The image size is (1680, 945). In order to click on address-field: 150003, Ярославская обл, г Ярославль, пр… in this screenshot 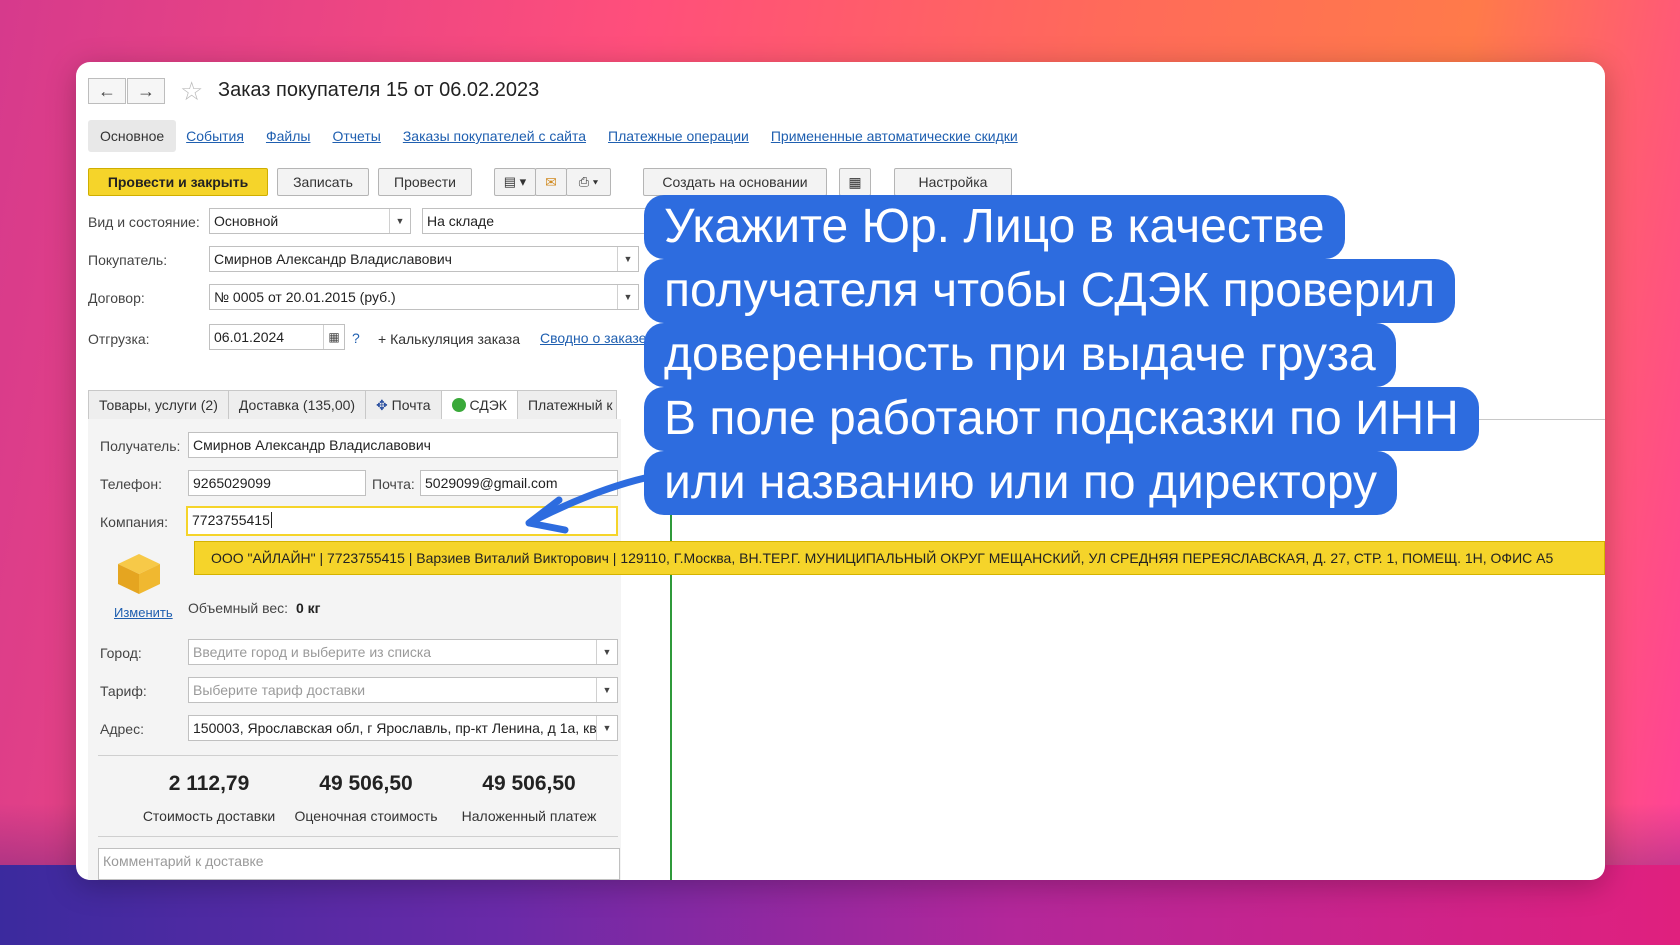, I will do `click(403, 728)`.